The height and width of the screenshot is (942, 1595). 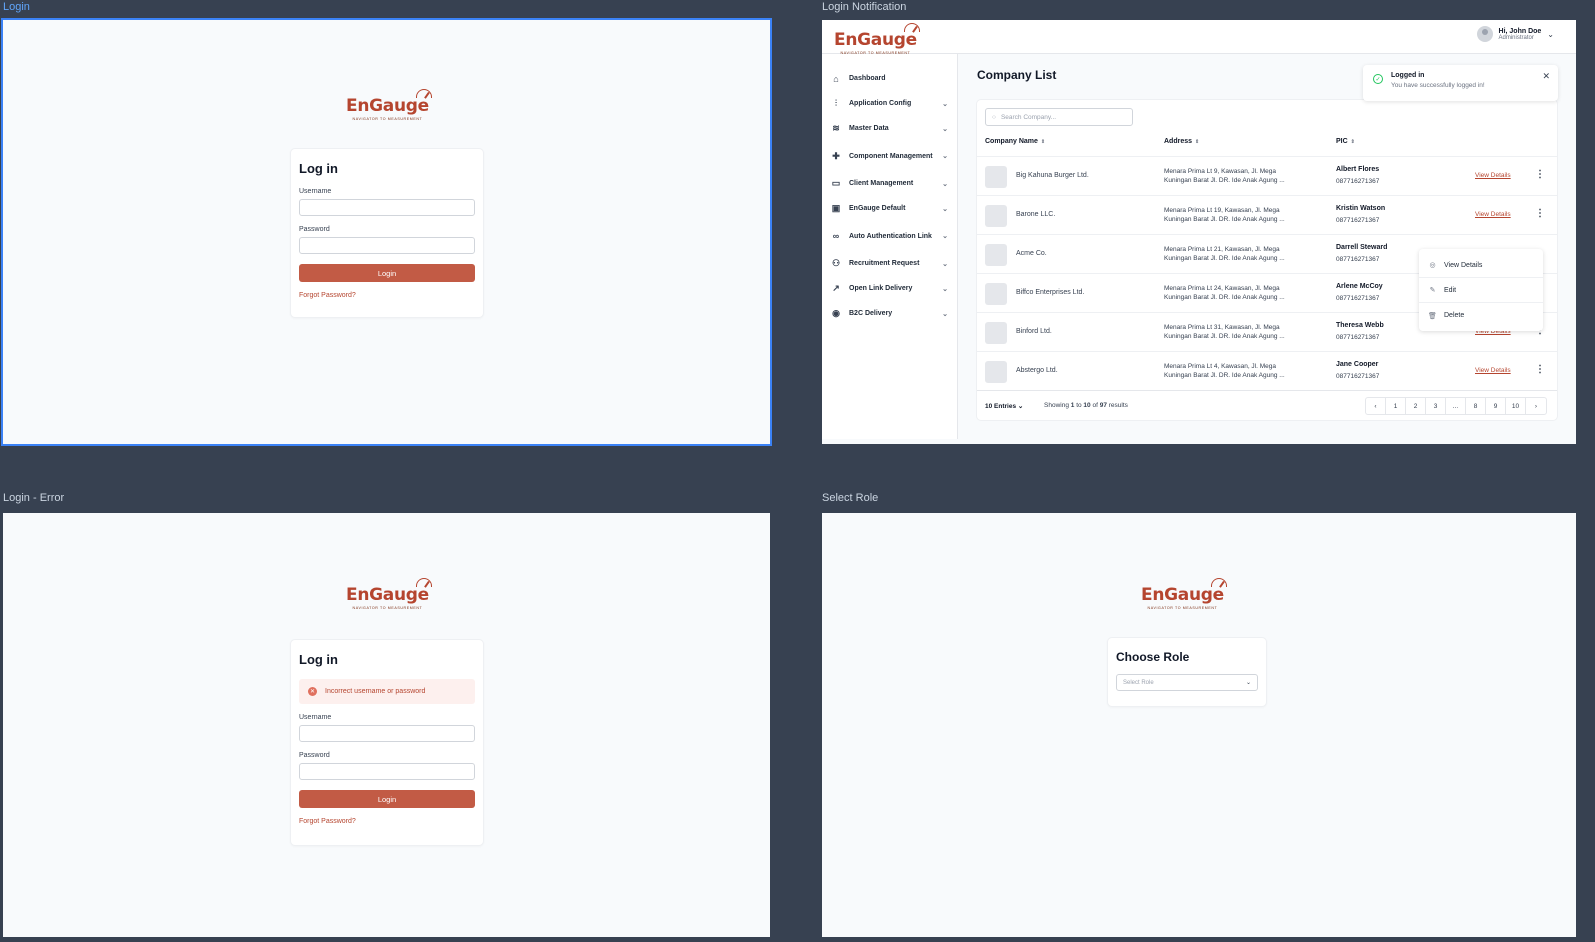 I want to click on page-button: 9, so click(x=1496, y=406).